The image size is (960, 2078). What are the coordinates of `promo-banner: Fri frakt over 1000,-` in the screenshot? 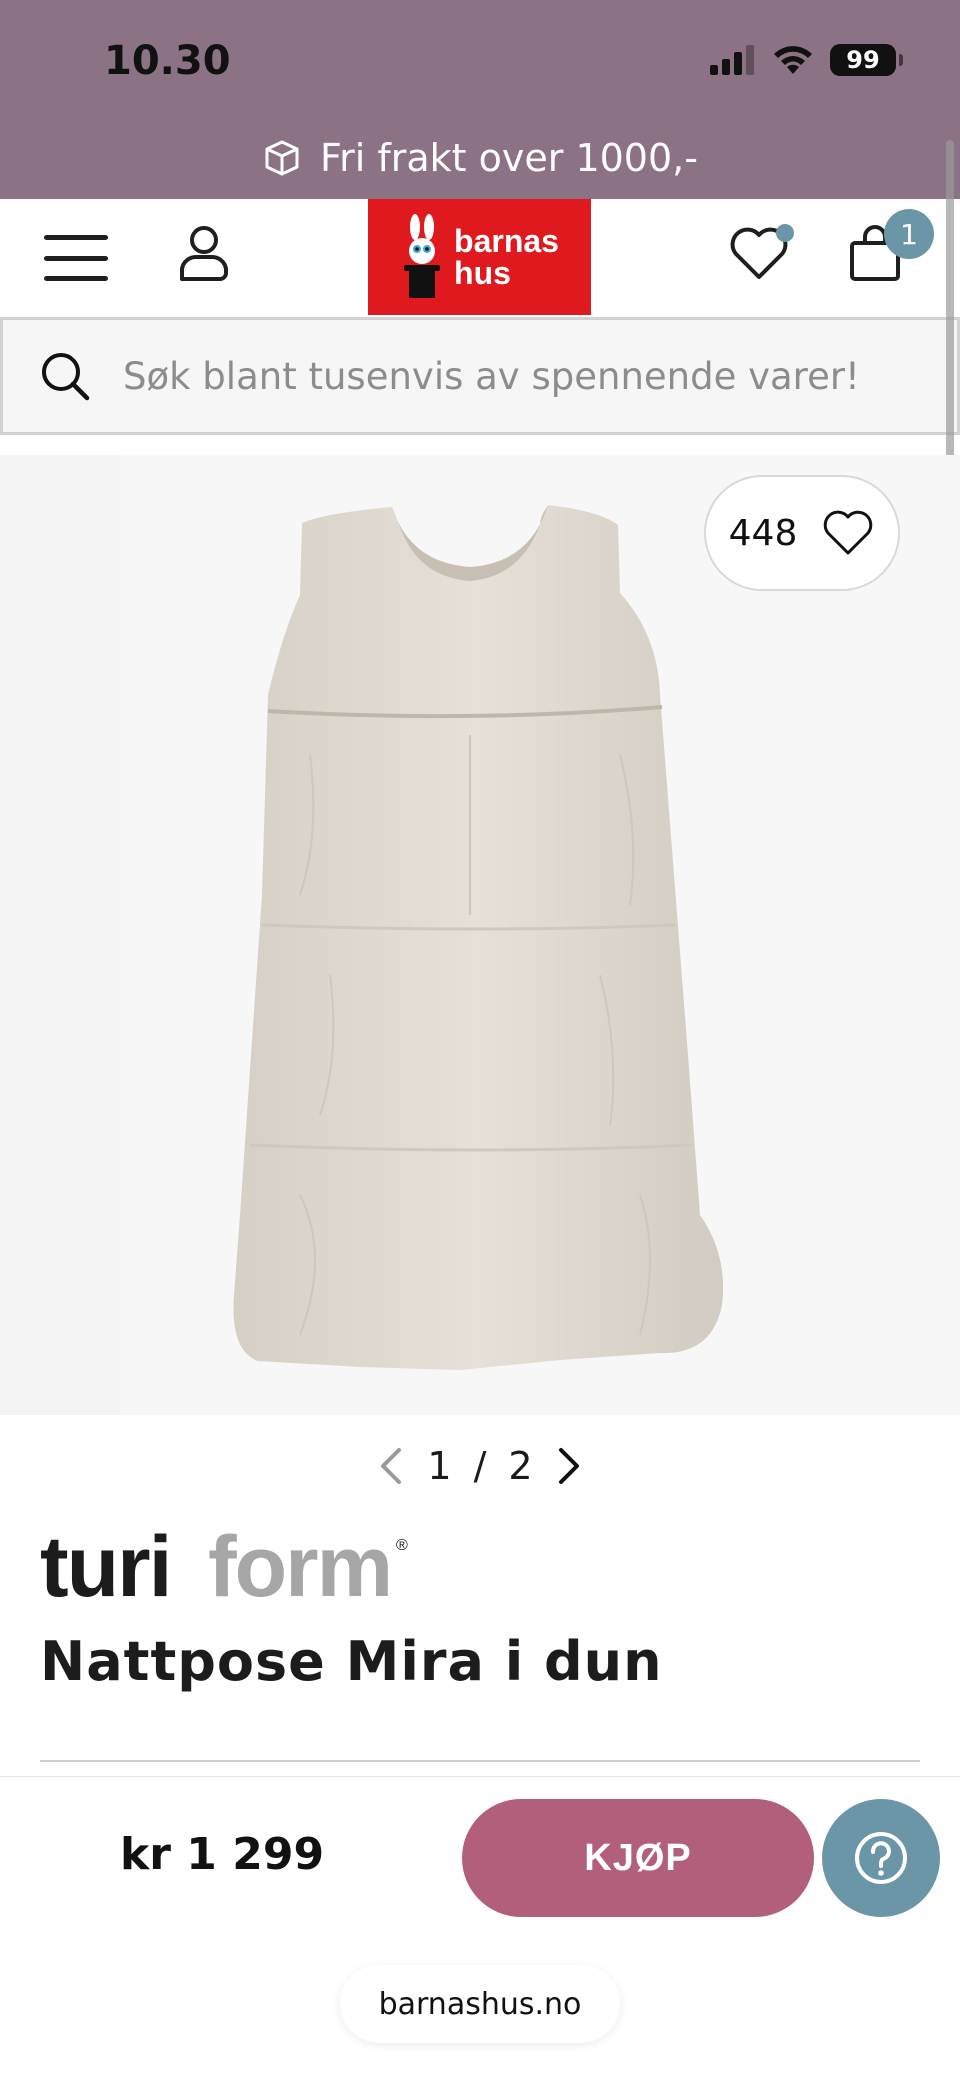 It's located at (480, 158).